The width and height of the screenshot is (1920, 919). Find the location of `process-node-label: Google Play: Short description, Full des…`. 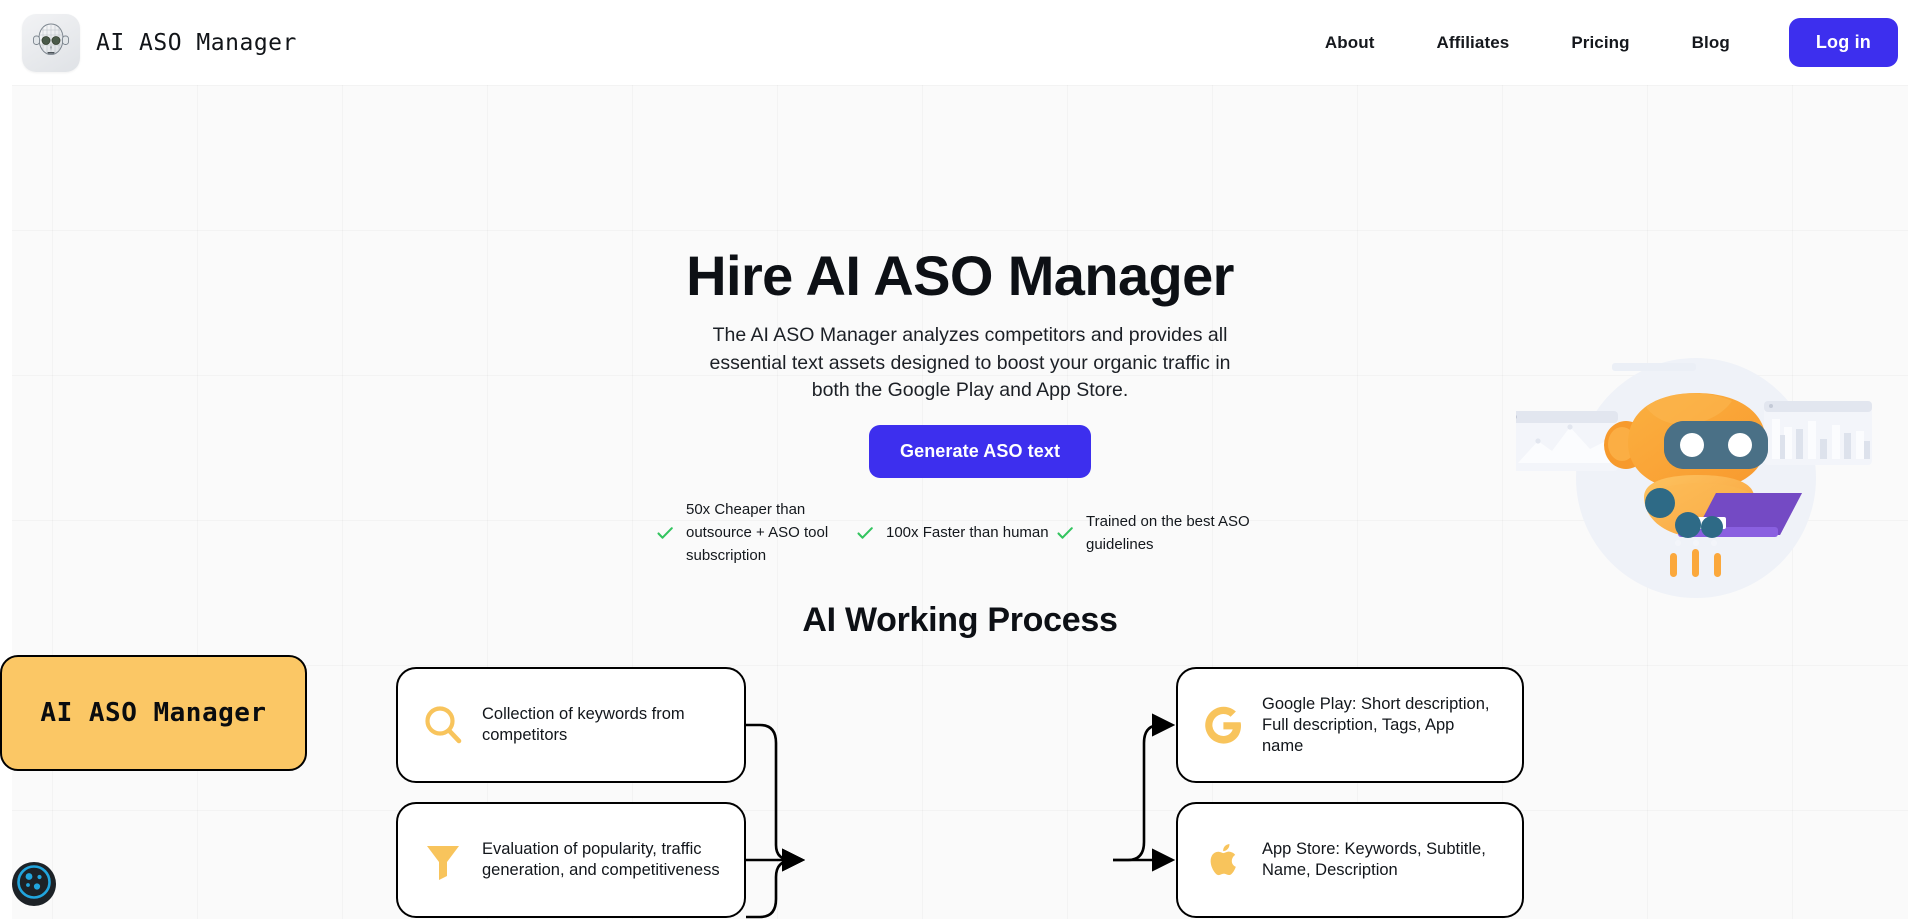

process-node-label: Google Play: Short description, Full des… is located at coordinates (1376, 724).